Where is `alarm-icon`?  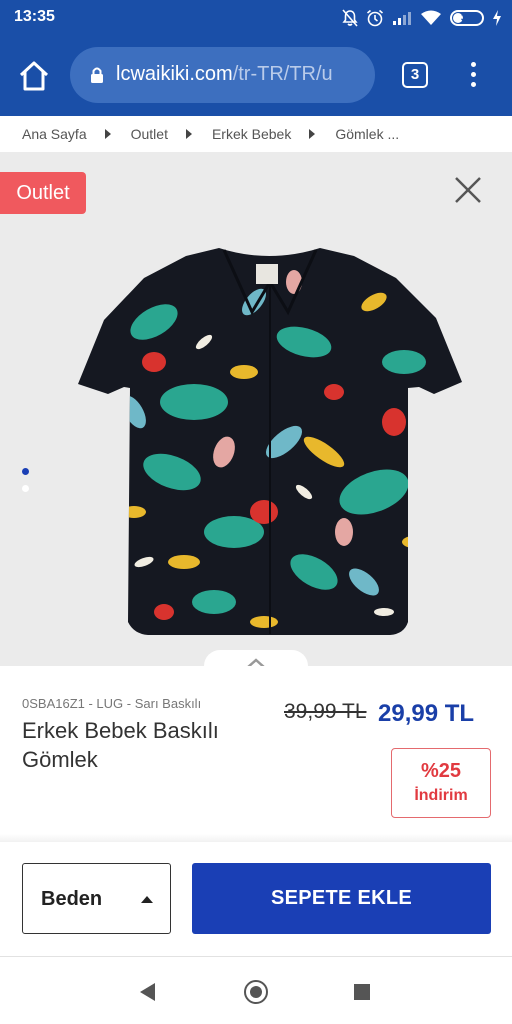
alarm-icon is located at coordinates (375, 18).